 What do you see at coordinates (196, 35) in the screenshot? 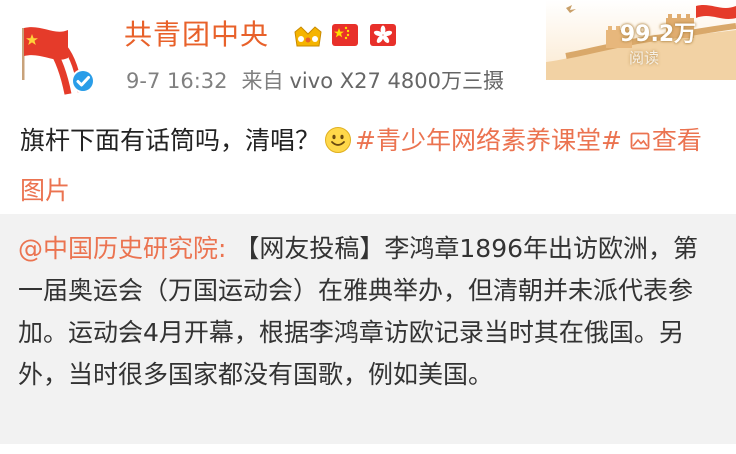
I see `author-name: 共青团中央` at bounding box center [196, 35].